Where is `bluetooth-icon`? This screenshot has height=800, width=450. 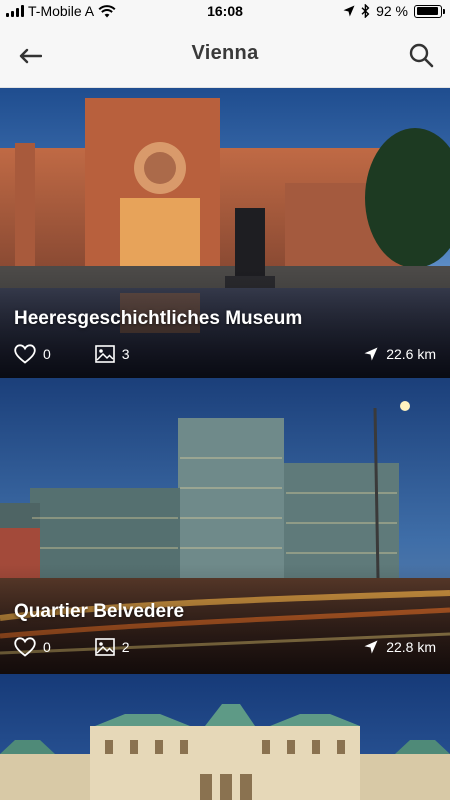
bluetooth-icon is located at coordinates (365, 11).